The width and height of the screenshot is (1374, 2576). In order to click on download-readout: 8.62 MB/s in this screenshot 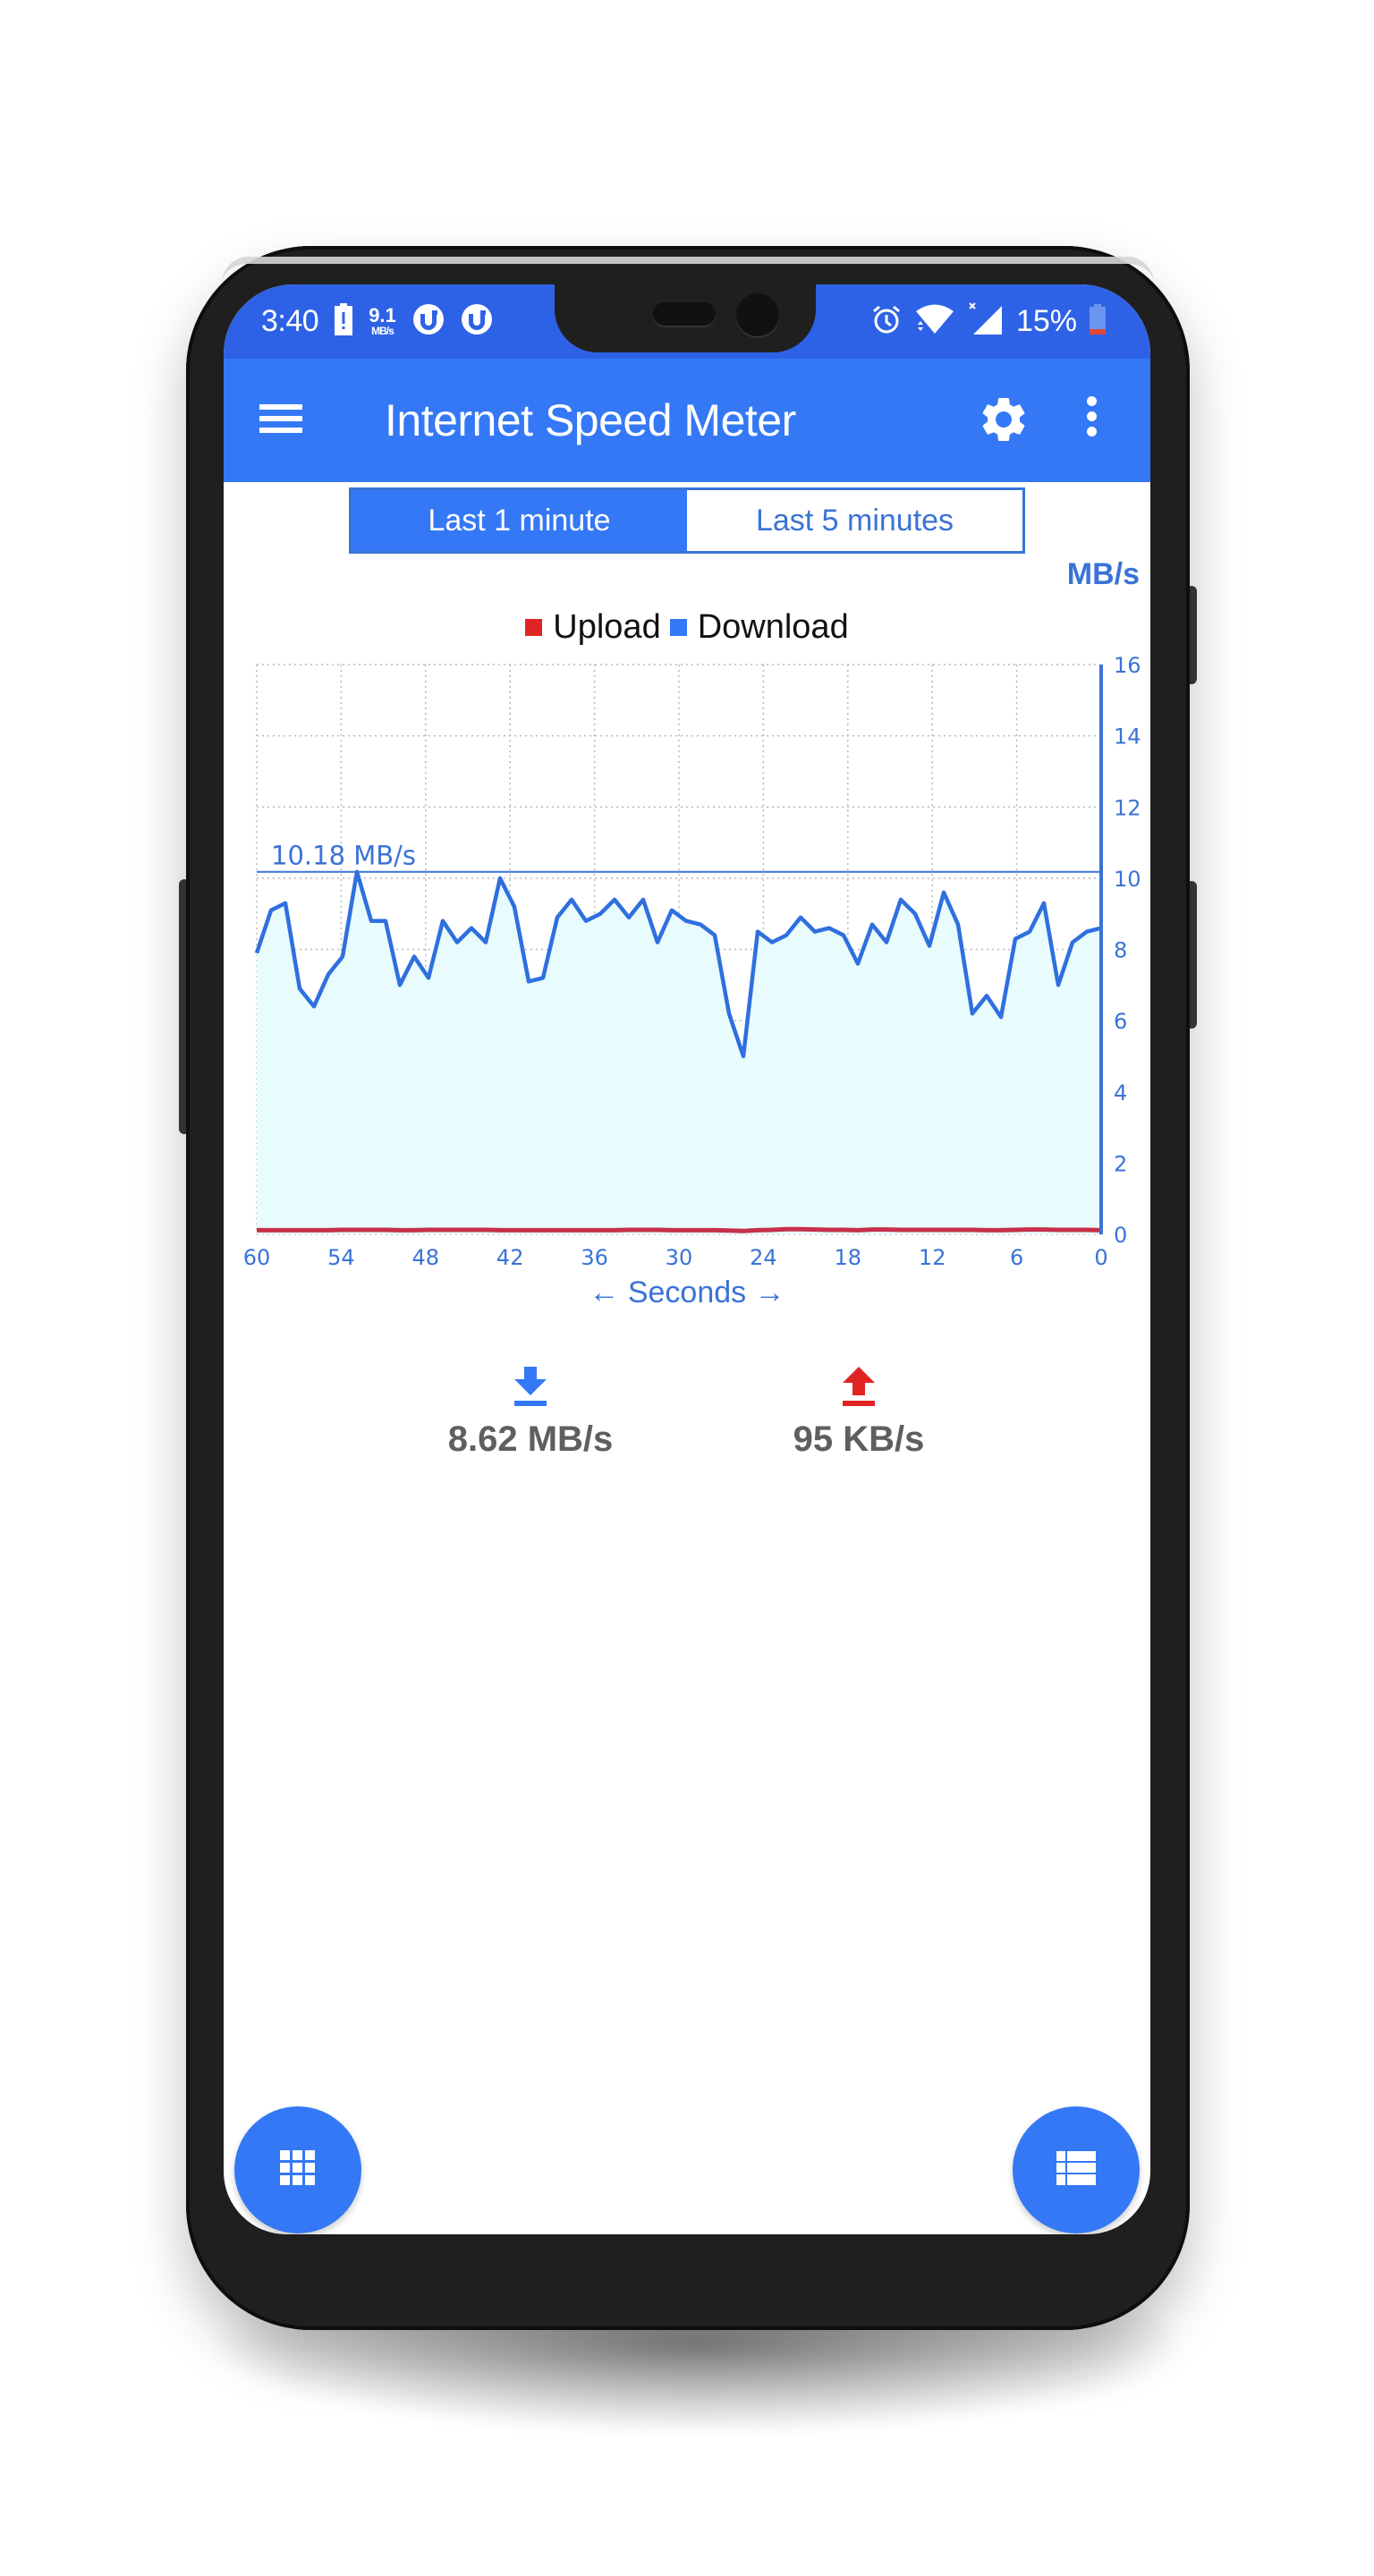, I will do `click(530, 1413)`.